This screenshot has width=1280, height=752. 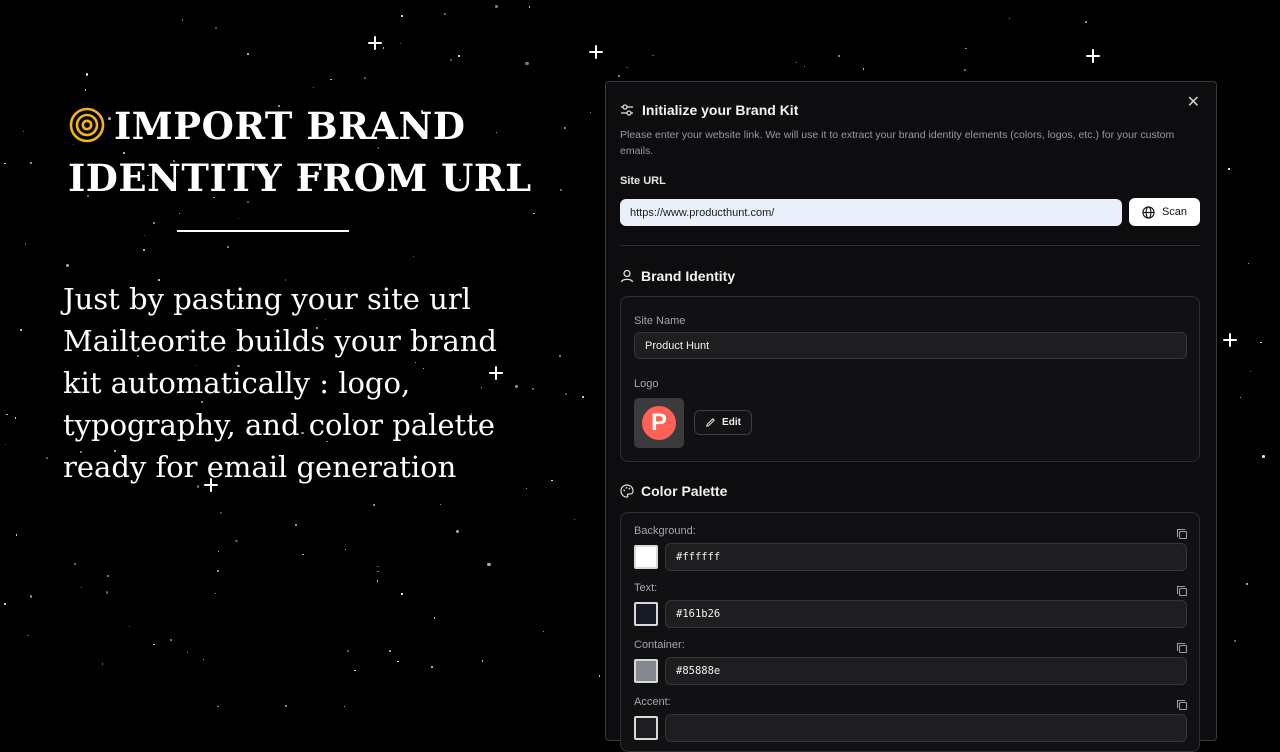 What do you see at coordinates (646, 384) in the screenshot?
I see `logo-label: Logo` at bounding box center [646, 384].